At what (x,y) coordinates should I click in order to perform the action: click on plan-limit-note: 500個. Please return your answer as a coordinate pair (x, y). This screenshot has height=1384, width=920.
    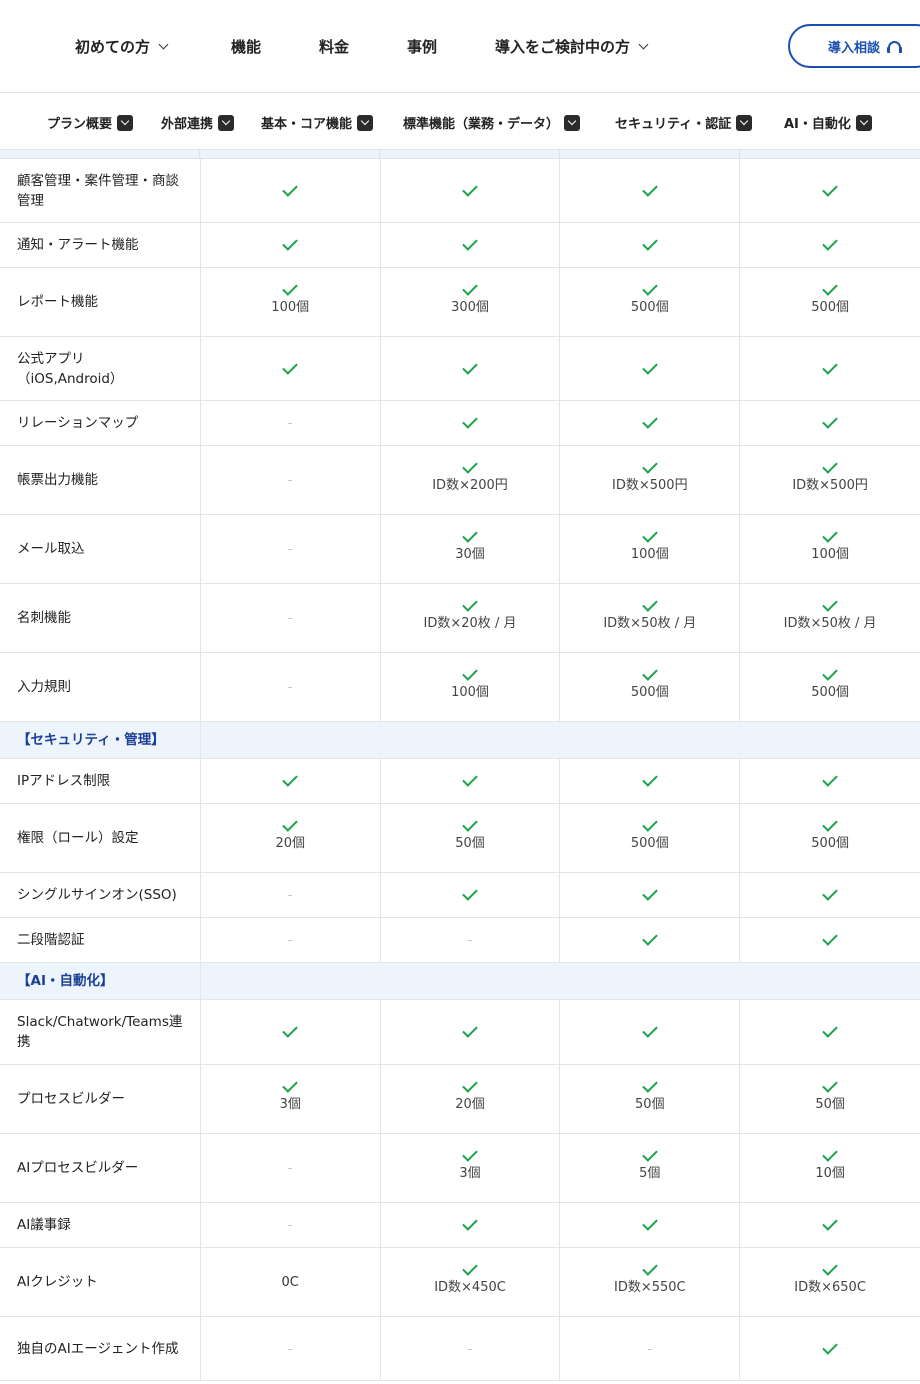
    Looking at the image, I should click on (830, 843).